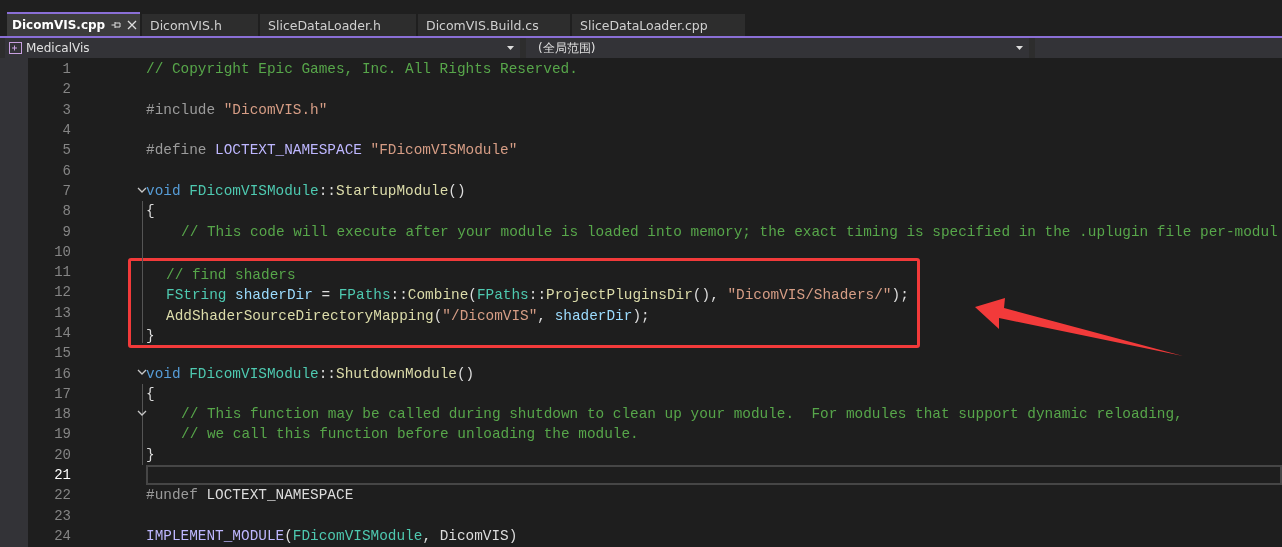 The height and width of the screenshot is (547, 1282). What do you see at coordinates (62, 535) in the screenshot?
I see `line-number: 24` at bounding box center [62, 535].